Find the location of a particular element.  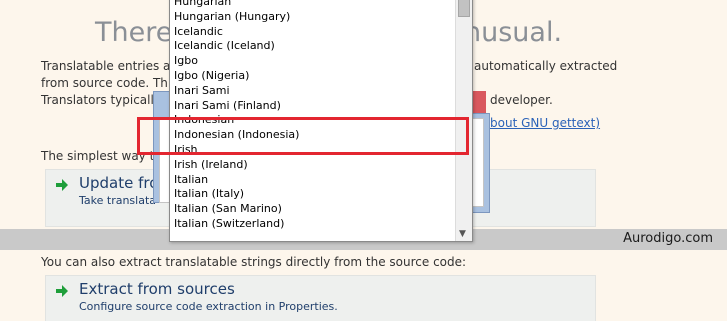

highlight-box is located at coordinates (303, 136).